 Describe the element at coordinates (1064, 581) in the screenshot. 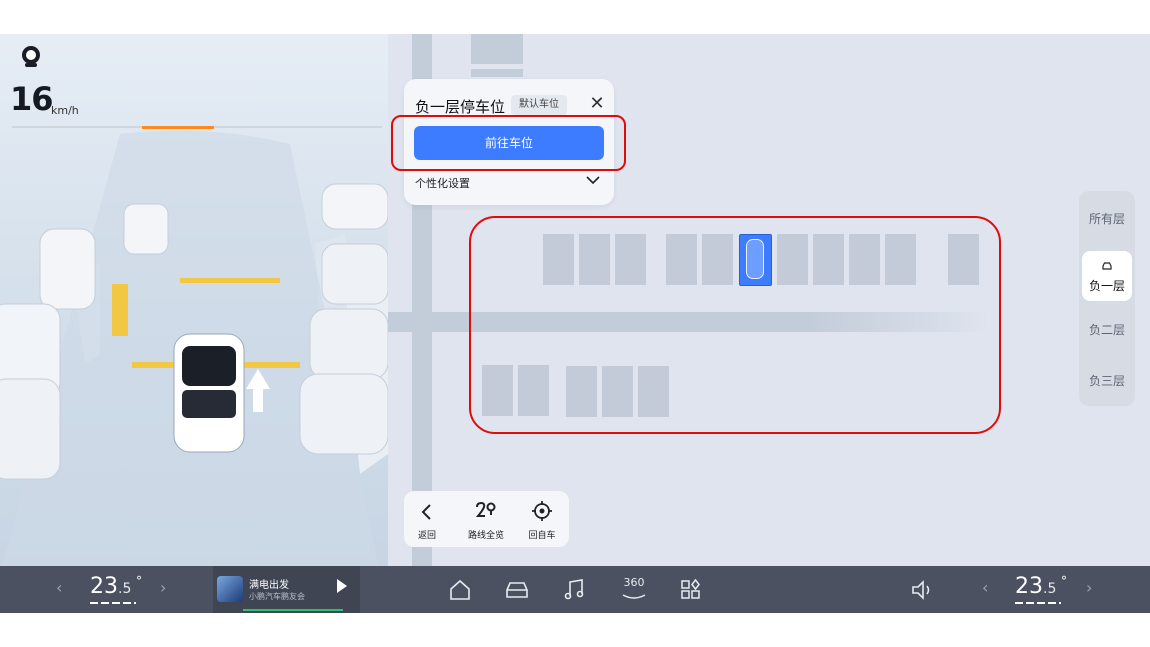

I see `right-temp-degree: °` at that location.